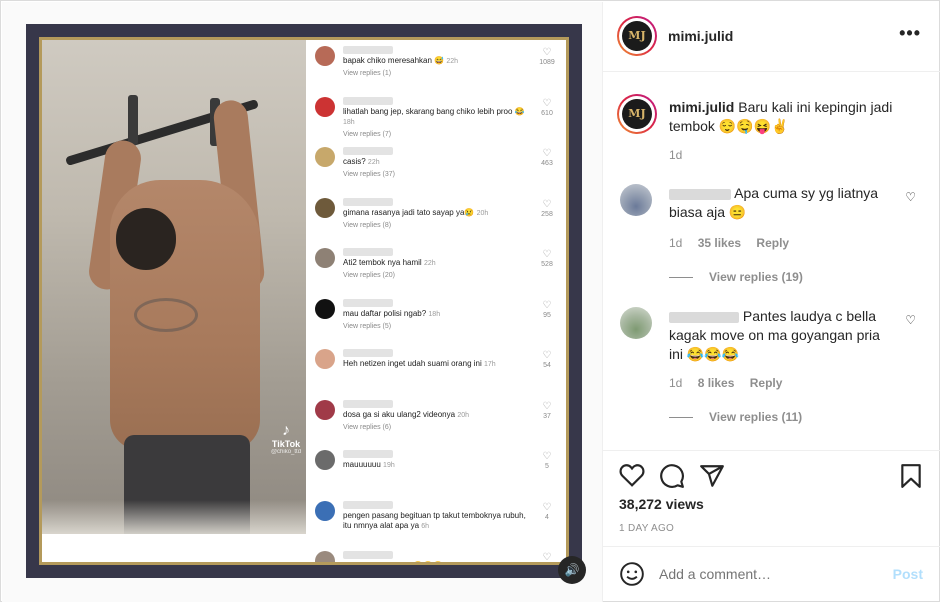 This screenshot has height=602, width=940. What do you see at coordinates (435, 314) in the screenshot?
I see `tiktok-comment-text-block: mau daftar polisi ngab? 18h` at bounding box center [435, 314].